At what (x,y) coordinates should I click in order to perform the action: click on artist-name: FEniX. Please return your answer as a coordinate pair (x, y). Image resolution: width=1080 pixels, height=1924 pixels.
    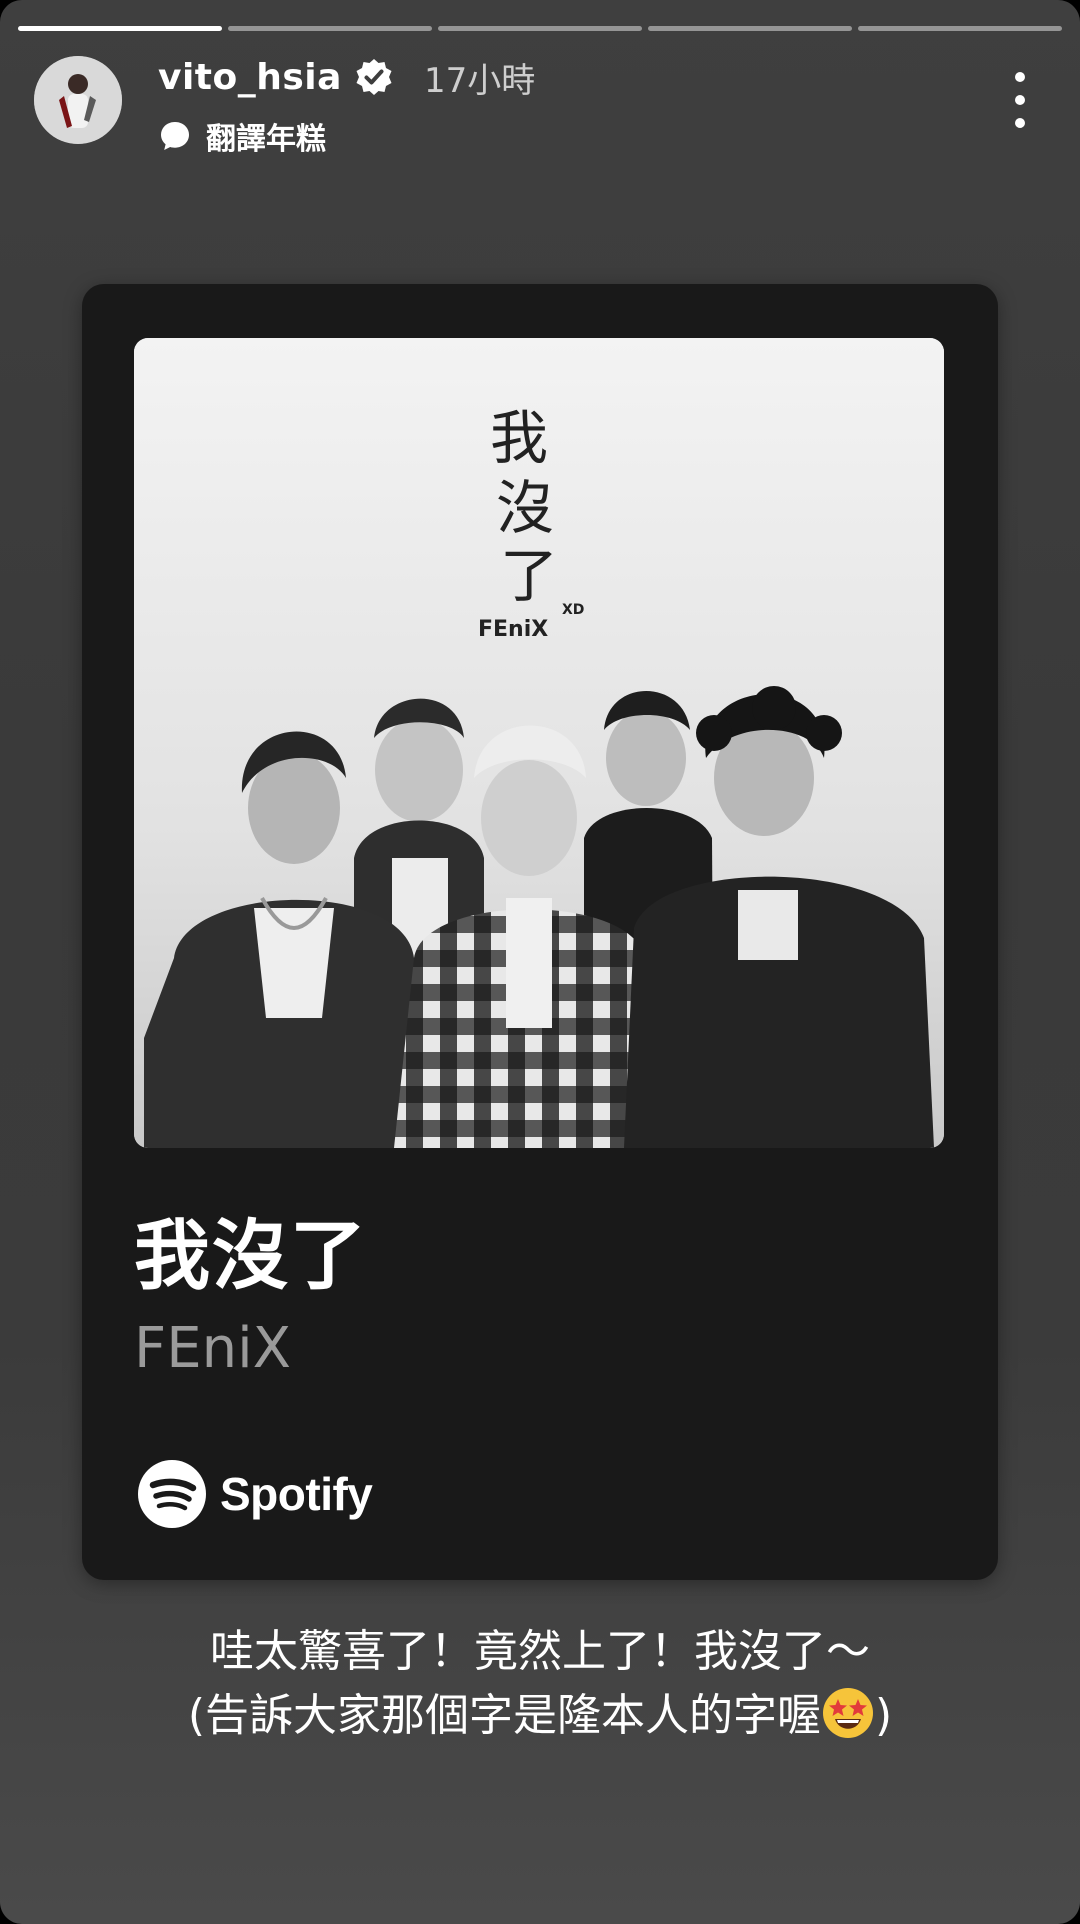
    Looking at the image, I should click on (213, 1348).